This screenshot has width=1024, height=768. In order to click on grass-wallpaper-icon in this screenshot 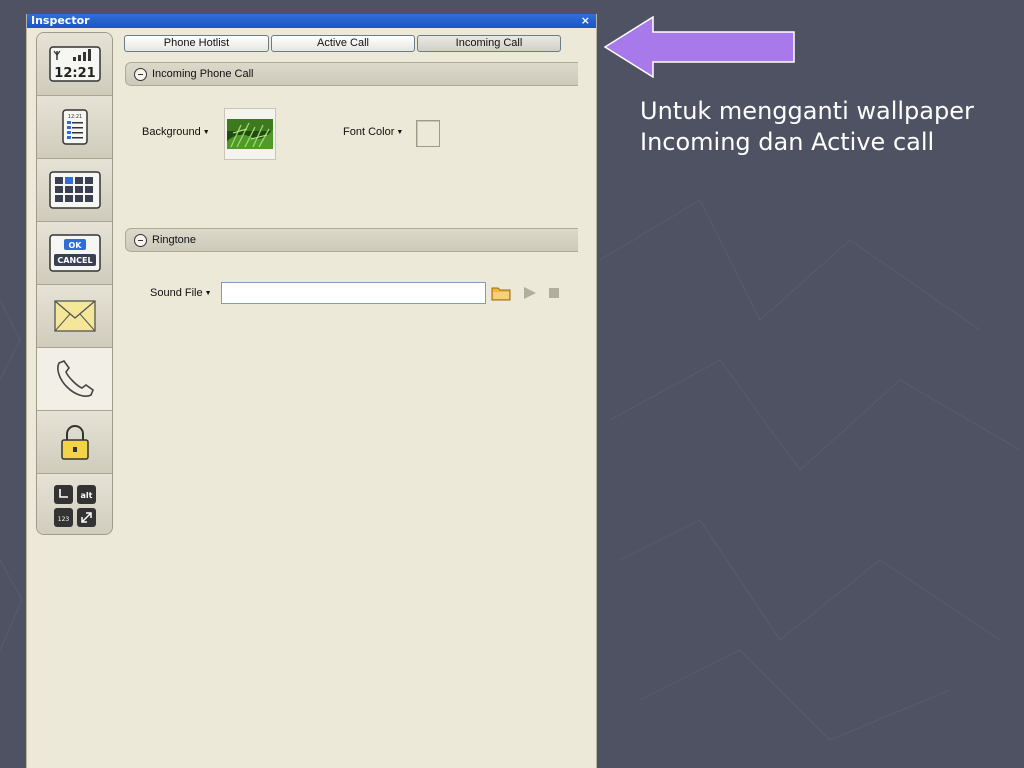, I will do `click(250, 134)`.